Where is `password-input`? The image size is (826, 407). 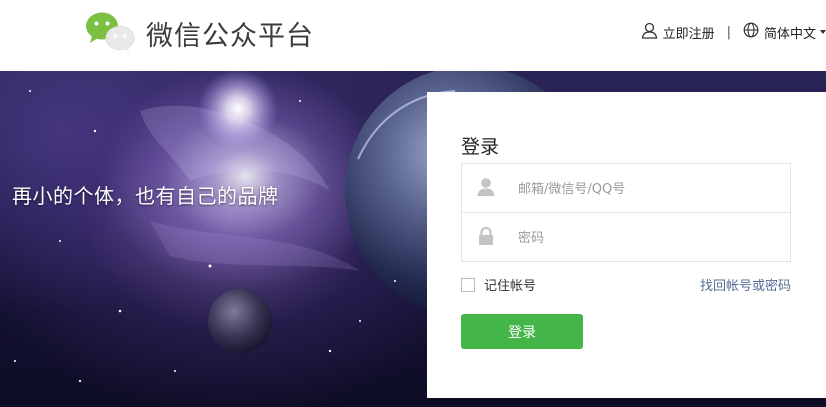
password-input is located at coordinates (648, 238).